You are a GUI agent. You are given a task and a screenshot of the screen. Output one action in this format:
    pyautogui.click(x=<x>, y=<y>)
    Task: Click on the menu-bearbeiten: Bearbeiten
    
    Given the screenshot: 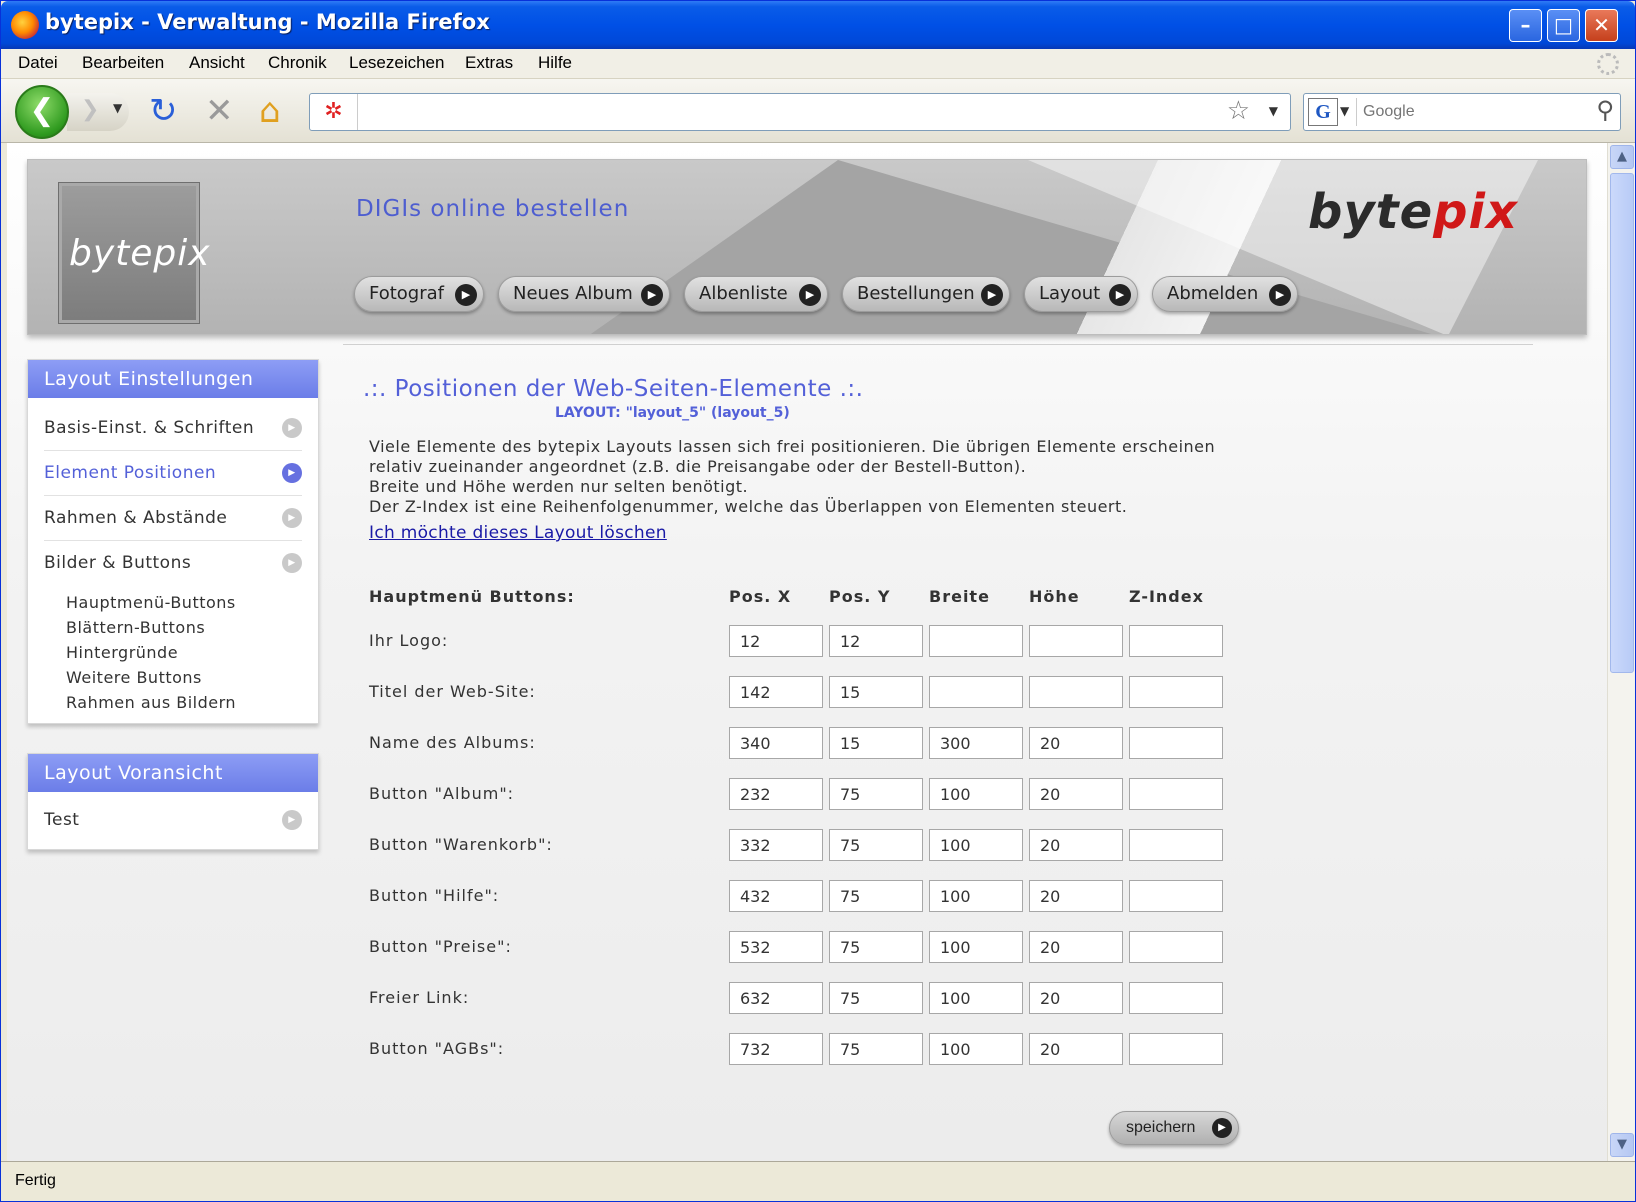 What is the action you would take?
    pyautogui.click(x=123, y=63)
    